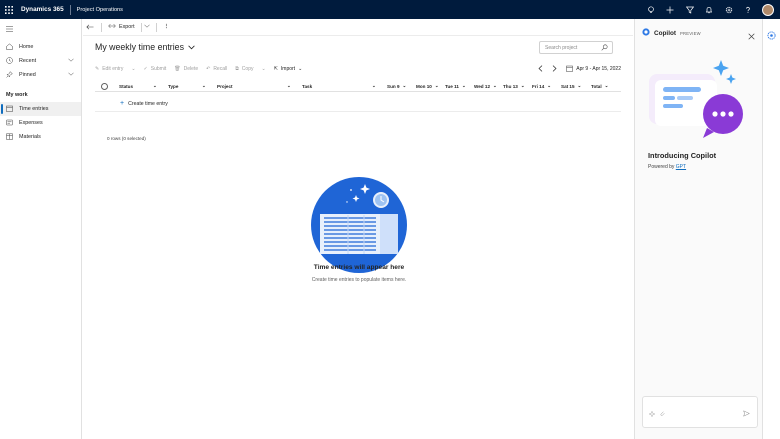 Image resolution: width=780 pixels, height=439 pixels. I want to click on copilot-logo-icon, so click(646, 33).